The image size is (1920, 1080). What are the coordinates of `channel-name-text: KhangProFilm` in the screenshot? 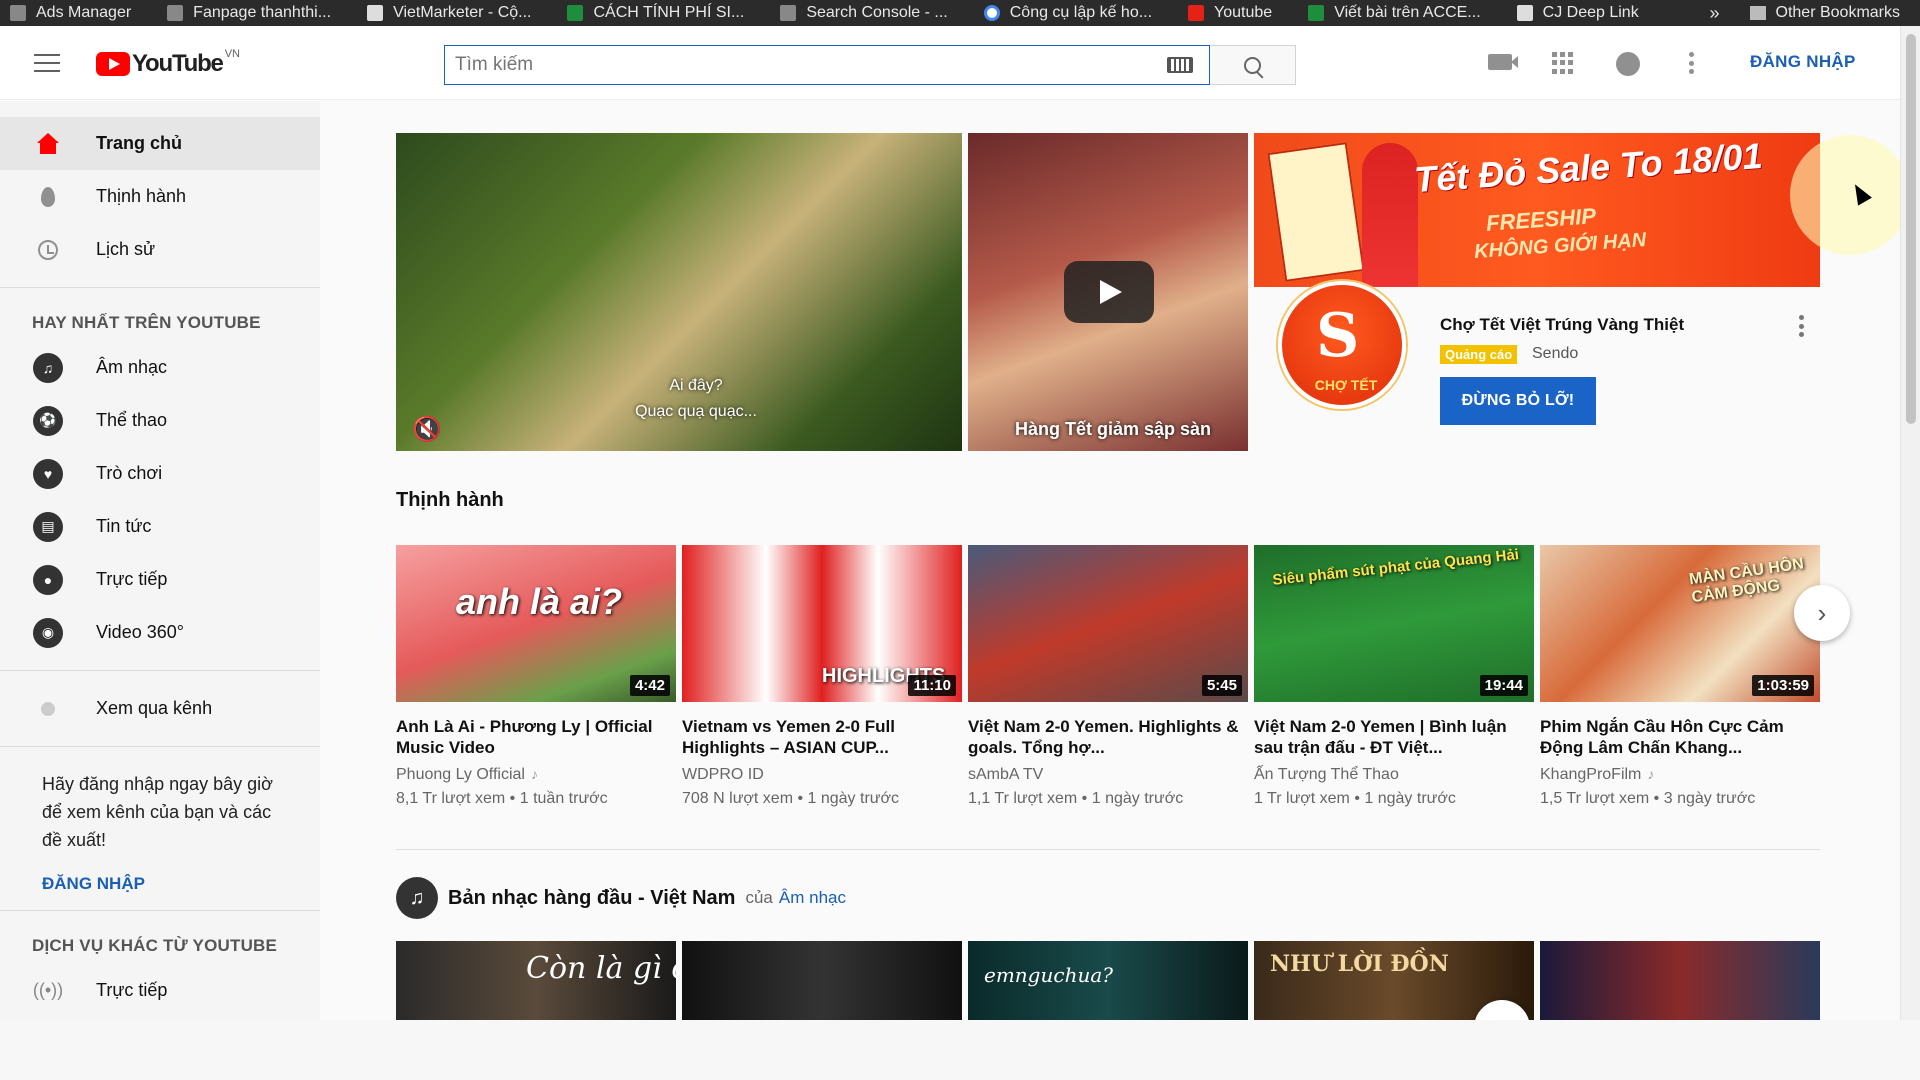 It's located at (1591, 774).